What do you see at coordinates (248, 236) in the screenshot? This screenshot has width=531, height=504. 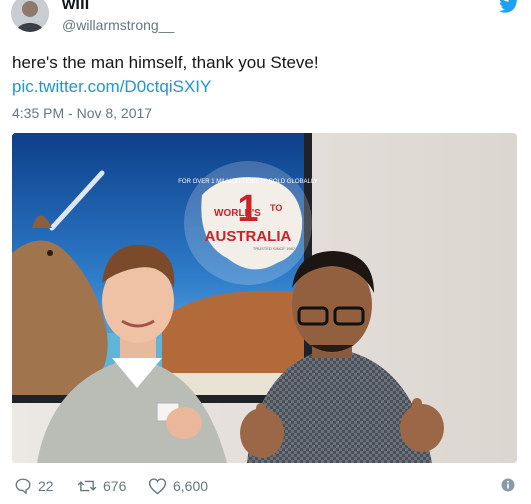 I see `badge-australia-text: AUSTRALIA` at bounding box center [248, 236].